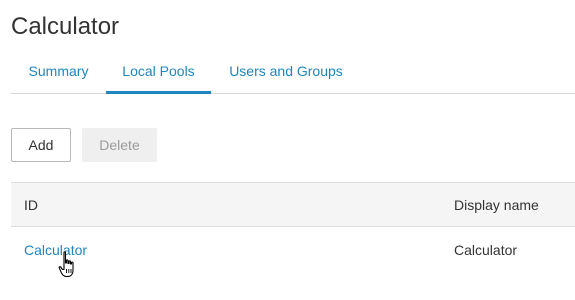  I want to click on column-header-id: ID, so click(31, 205).